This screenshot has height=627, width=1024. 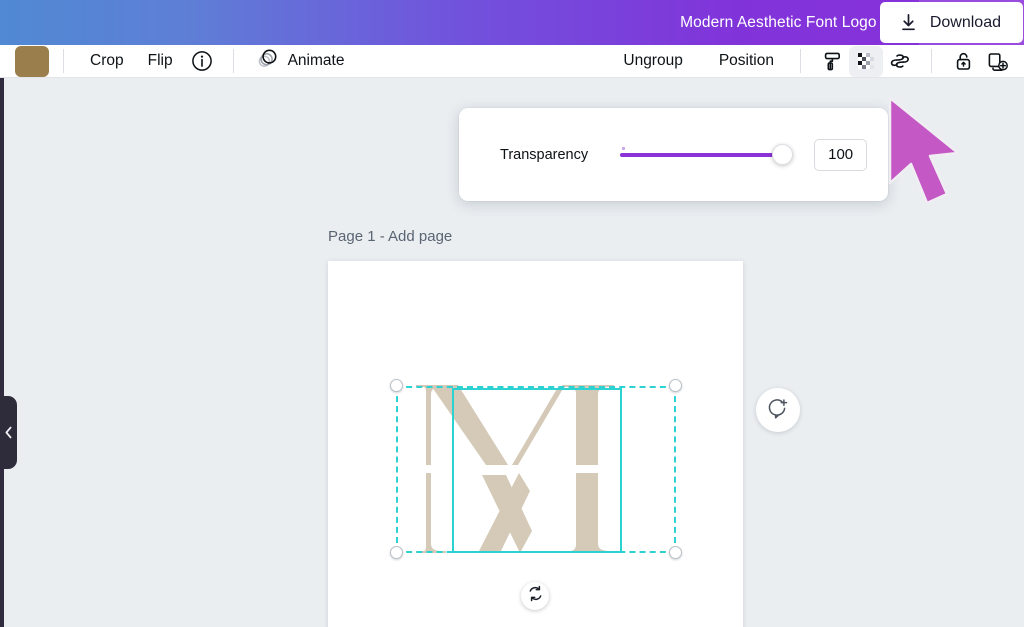 What do you see at coordinates (624, 148) in the screenshot?
I see `slider-min-tick` at bounding box center [624, 148].